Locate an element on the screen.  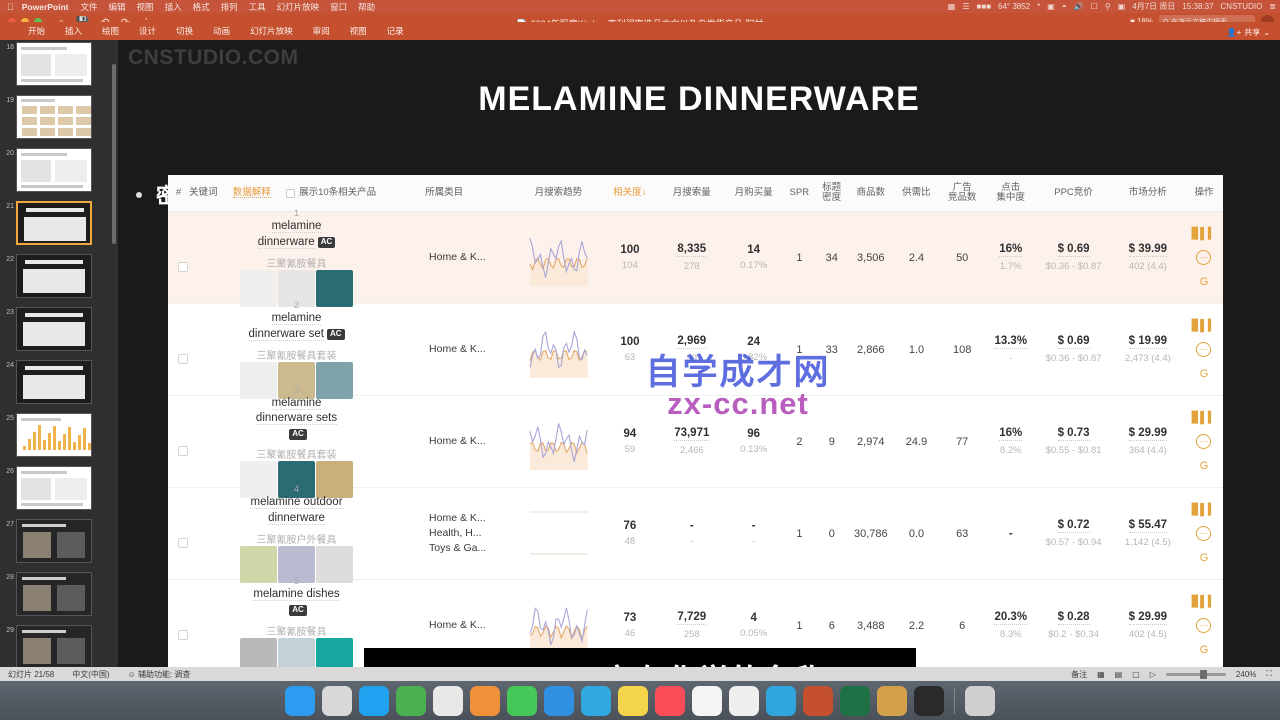
keyword-text-block: melamine outdoor dinnerware 三聚氰胺户外餐具 is located at coordinates (297, 520).